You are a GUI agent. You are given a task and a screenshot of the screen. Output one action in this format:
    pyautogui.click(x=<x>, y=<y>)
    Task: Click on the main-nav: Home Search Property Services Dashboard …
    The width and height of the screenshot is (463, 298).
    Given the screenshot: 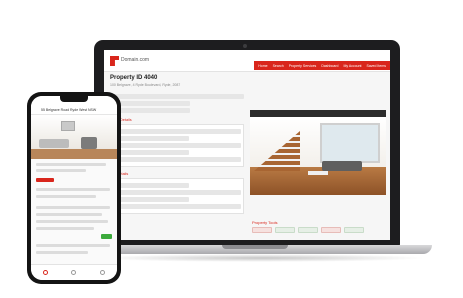 What is the action you would take?
    pyautogui.click(x=322, y=65)
    